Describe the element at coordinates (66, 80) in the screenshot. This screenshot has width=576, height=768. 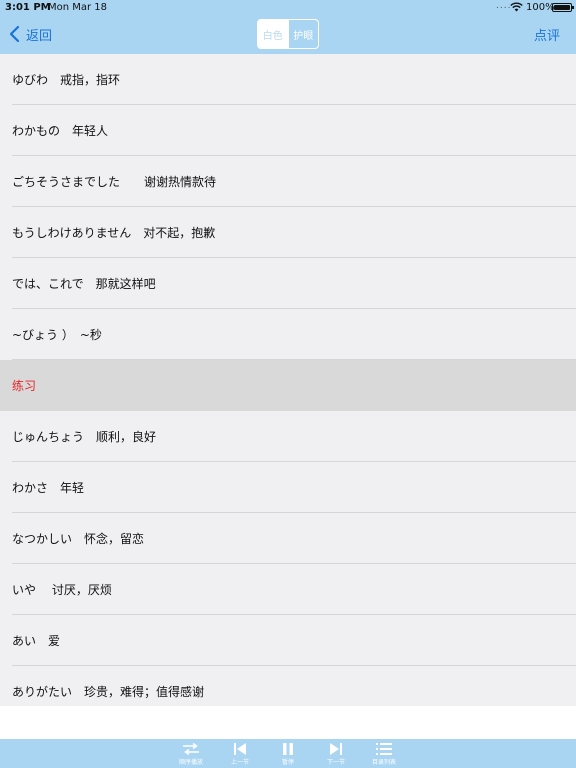
I see `list-item-text: ゆびわ 戒指，指环` at that location.